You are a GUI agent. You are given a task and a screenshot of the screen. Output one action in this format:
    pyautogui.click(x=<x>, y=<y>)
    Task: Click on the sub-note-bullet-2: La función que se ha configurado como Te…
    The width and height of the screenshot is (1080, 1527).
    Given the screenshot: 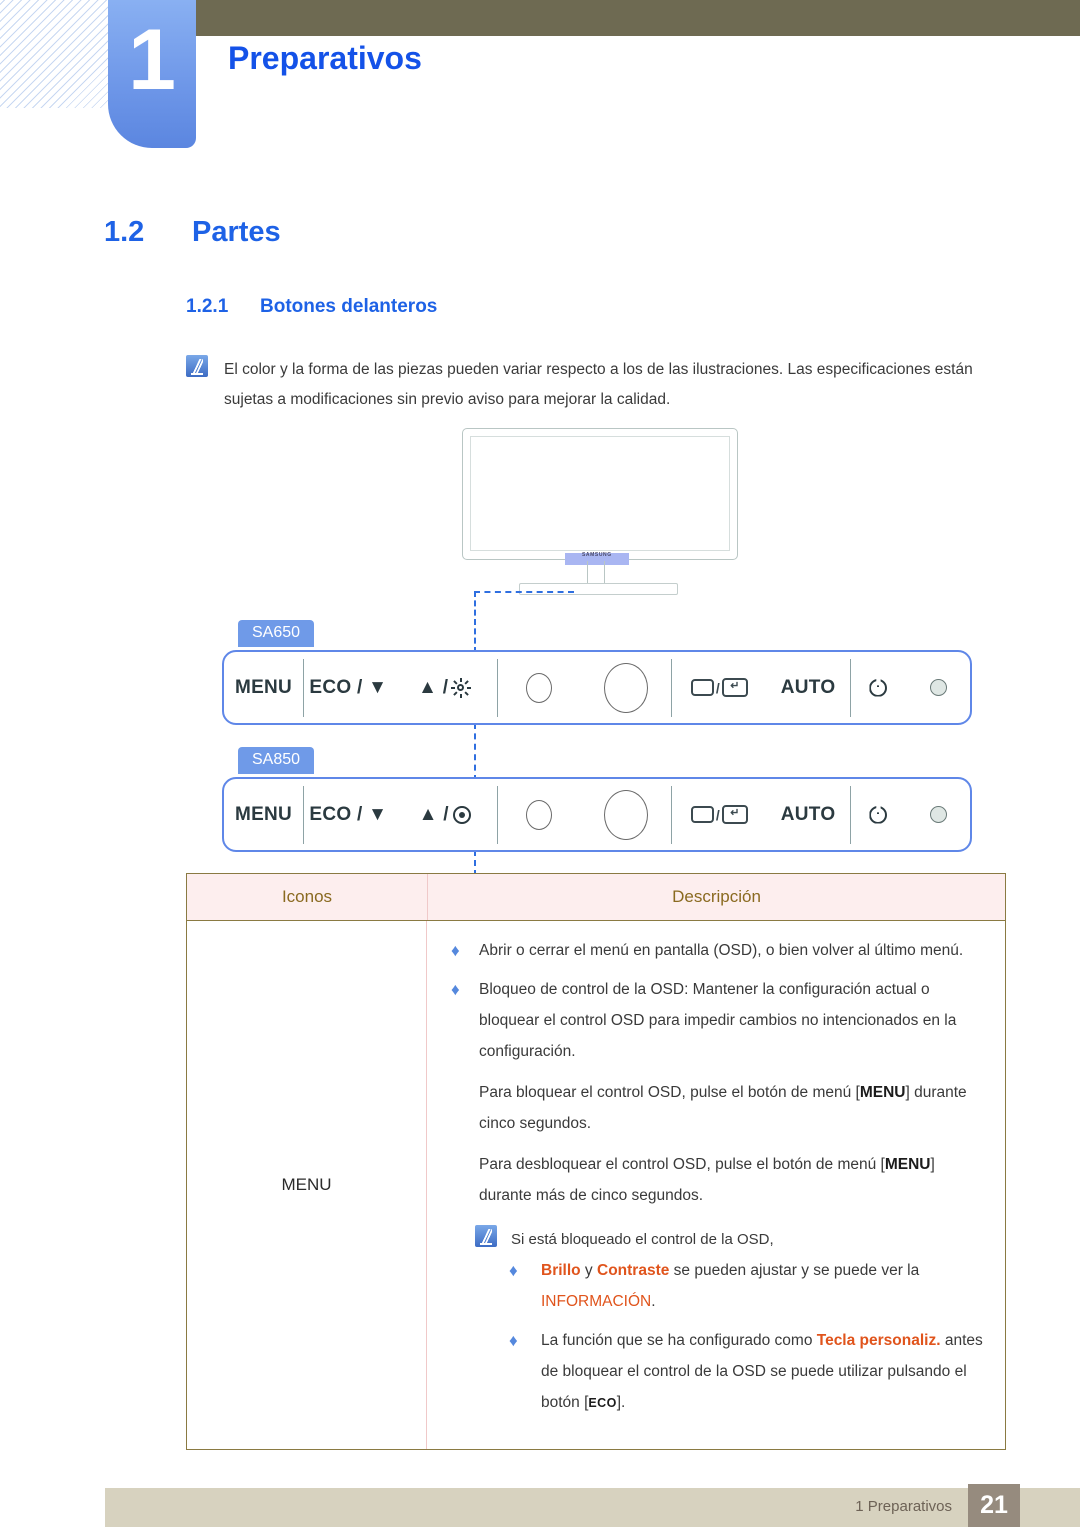 What is the action you would take?
    pyautogui.click(x=764, y=1372)
    